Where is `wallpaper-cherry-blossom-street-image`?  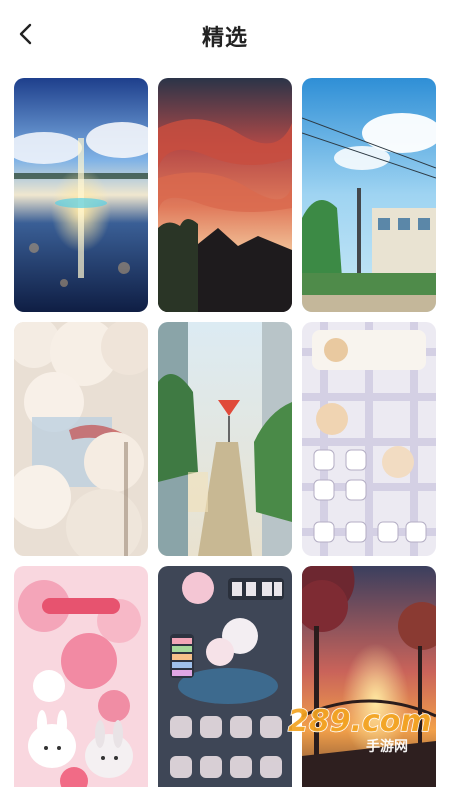
wallpaper-cherry-blossom-street-image is located at coordinates (81, 439).